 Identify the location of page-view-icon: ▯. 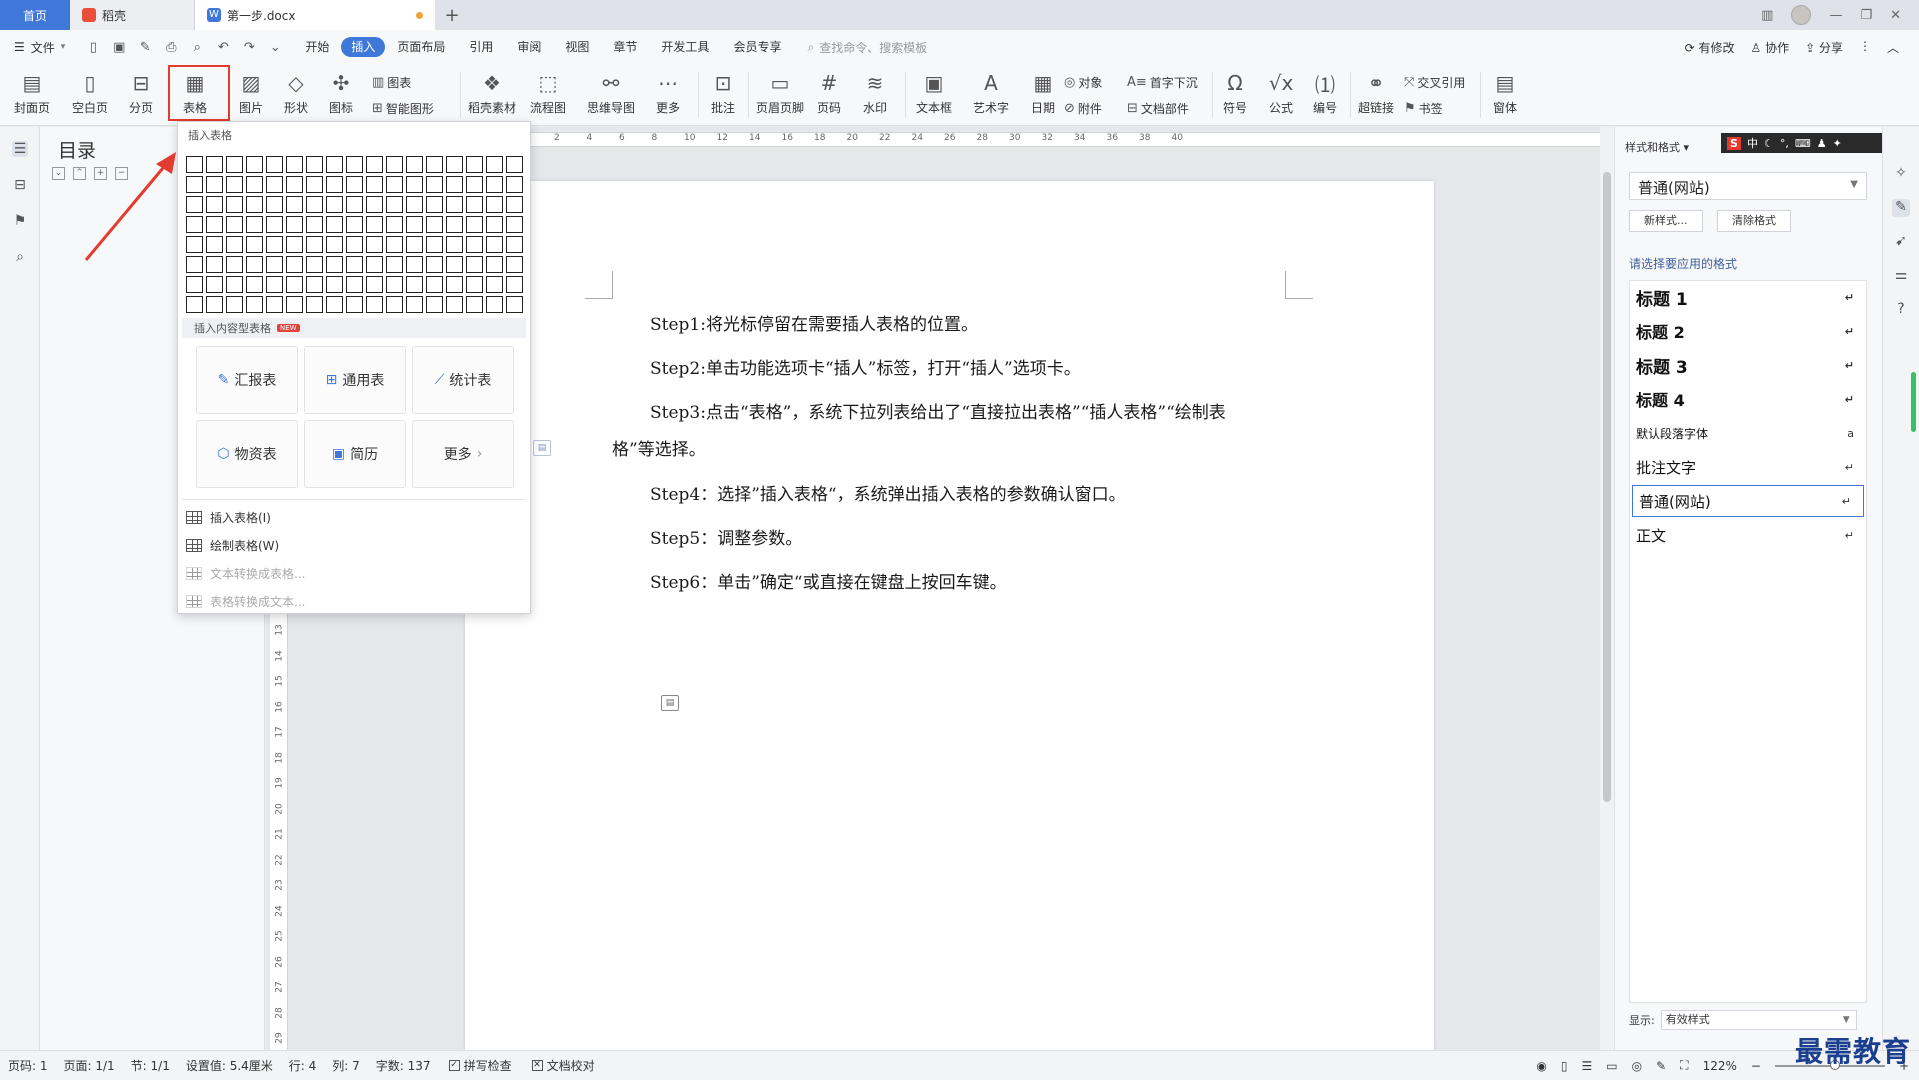
(1564, 1066).